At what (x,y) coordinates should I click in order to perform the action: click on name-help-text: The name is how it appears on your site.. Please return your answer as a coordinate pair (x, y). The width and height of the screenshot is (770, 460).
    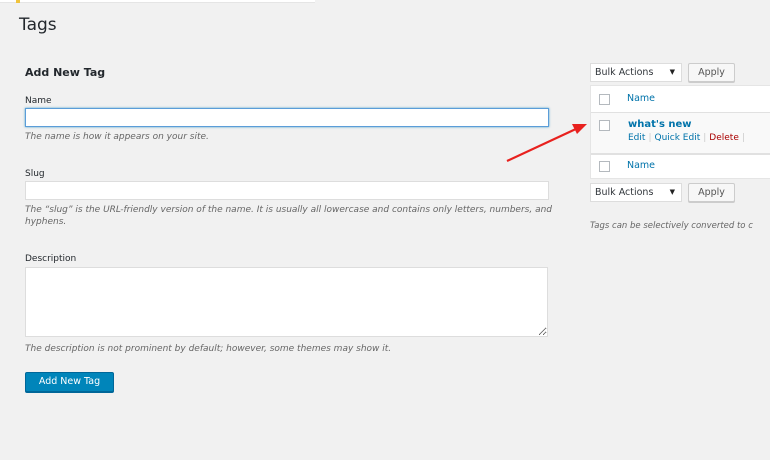
    Looking at the image, I should click on (117, 137).